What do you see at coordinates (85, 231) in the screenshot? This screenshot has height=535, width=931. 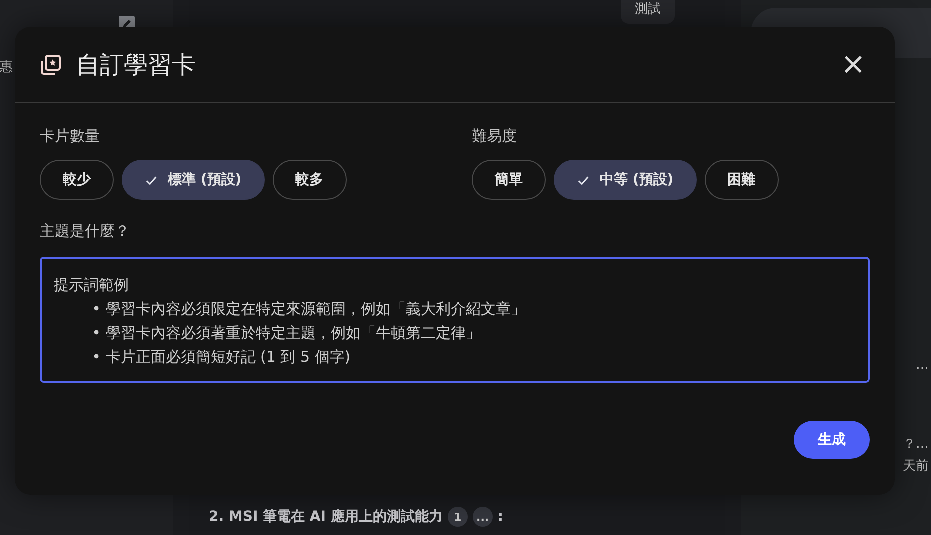 I see `topic-label: 主題是什麼？` at bounding box center [85, 231].